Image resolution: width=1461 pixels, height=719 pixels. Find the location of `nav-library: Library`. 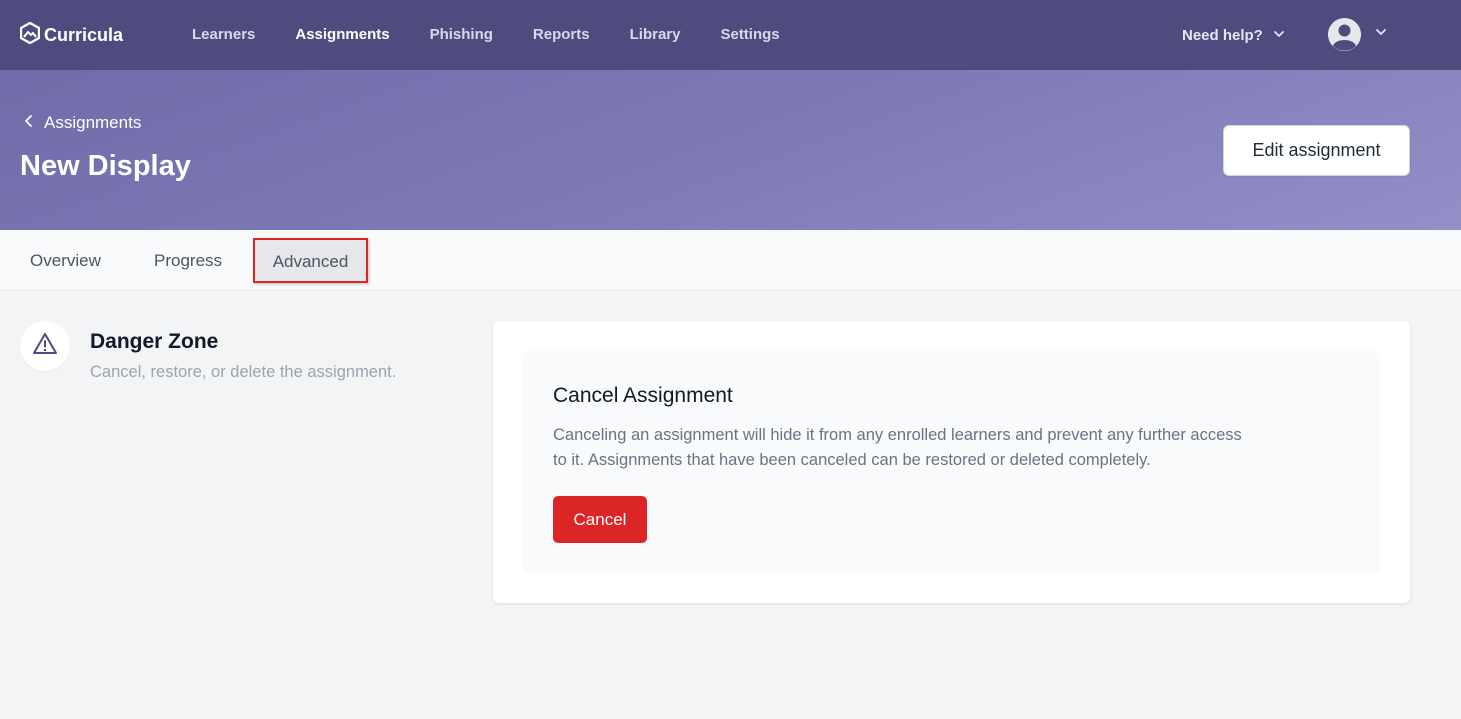

nav-library: Library is located at coordinates (655, 35).